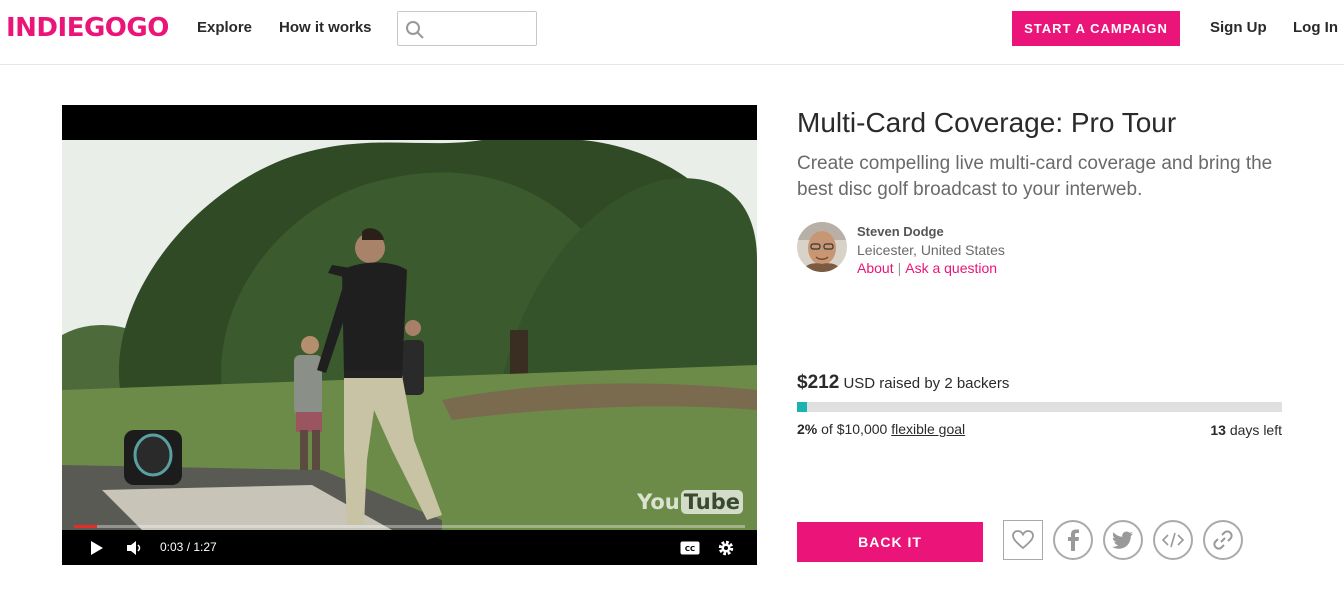 Image resolution: width=1344 pixels, height=597 pixels. I want to click on percent-funded: 2%, so click(807, 429).